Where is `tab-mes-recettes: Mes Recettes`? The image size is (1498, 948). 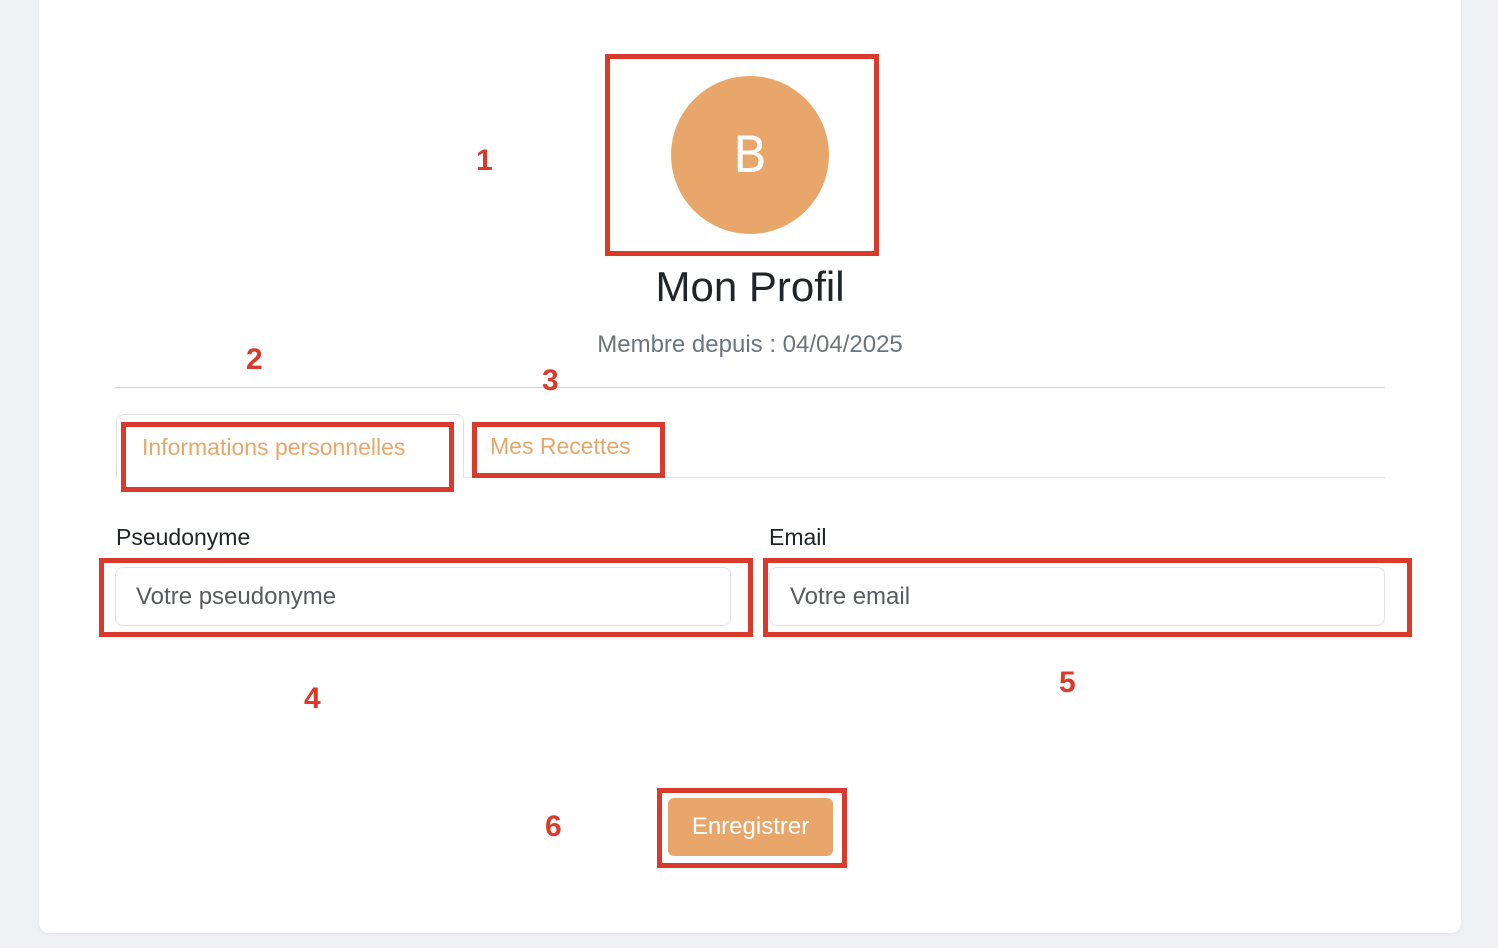
tab-mes-recettes: Mes Recettes is located at coordinates (568, 447).